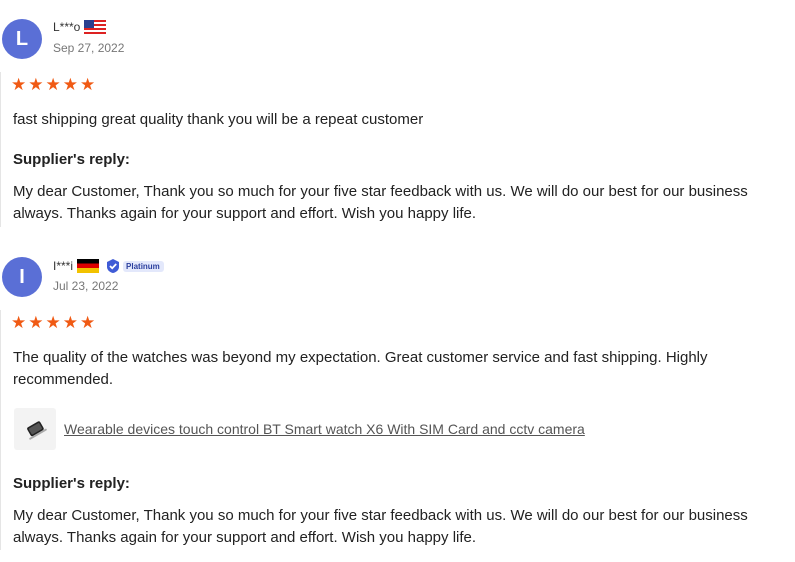  I want to click on review-date: Sep 27, 2022, so click(89, 48).